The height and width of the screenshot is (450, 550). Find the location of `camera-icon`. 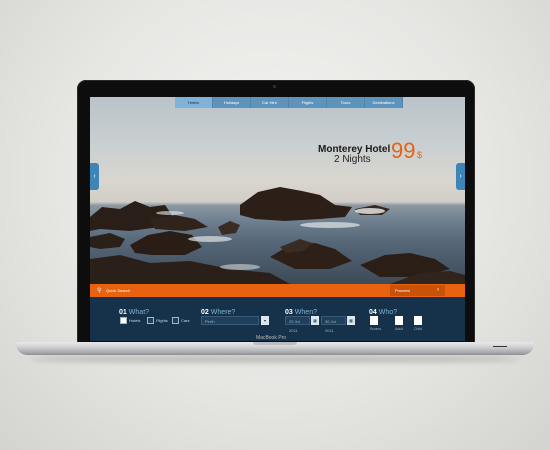

camera-icon is located at coordinates (274, 86).